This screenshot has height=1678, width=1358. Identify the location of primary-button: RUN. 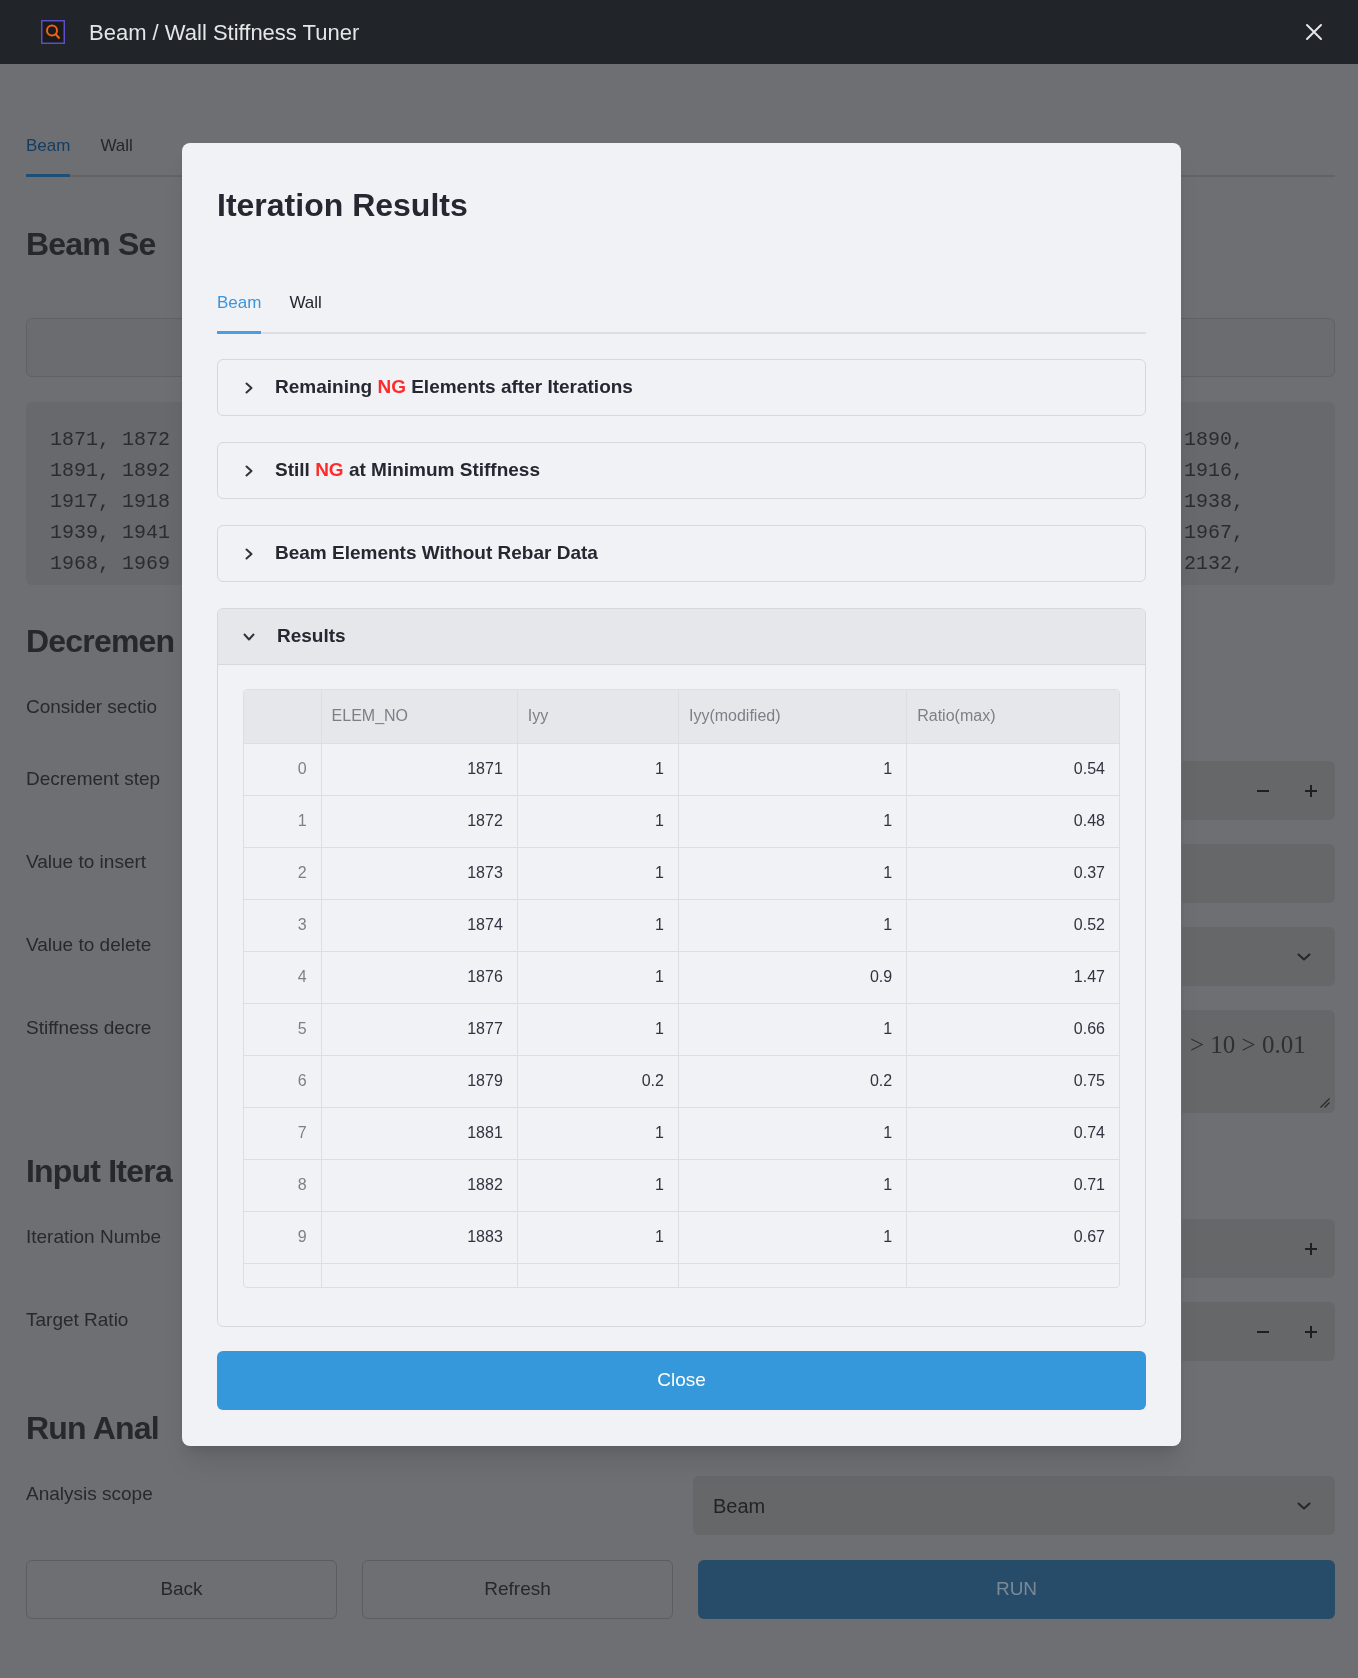
(1016, 1589).